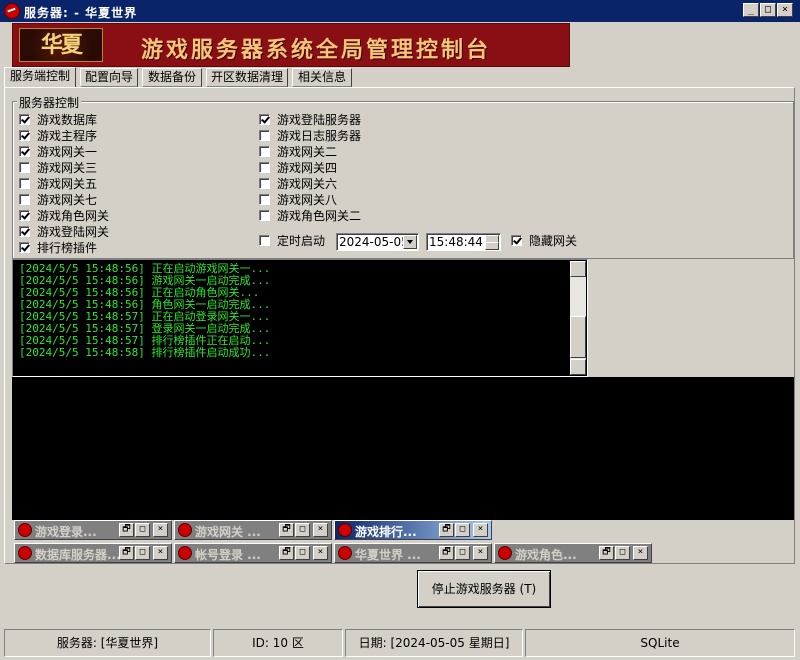 The image size is (800, 660). What do you see at coordinates (67, 184) in the screenshot?
I see `checkbox-label: 游戏网关五` at bounding box center [67, 184].